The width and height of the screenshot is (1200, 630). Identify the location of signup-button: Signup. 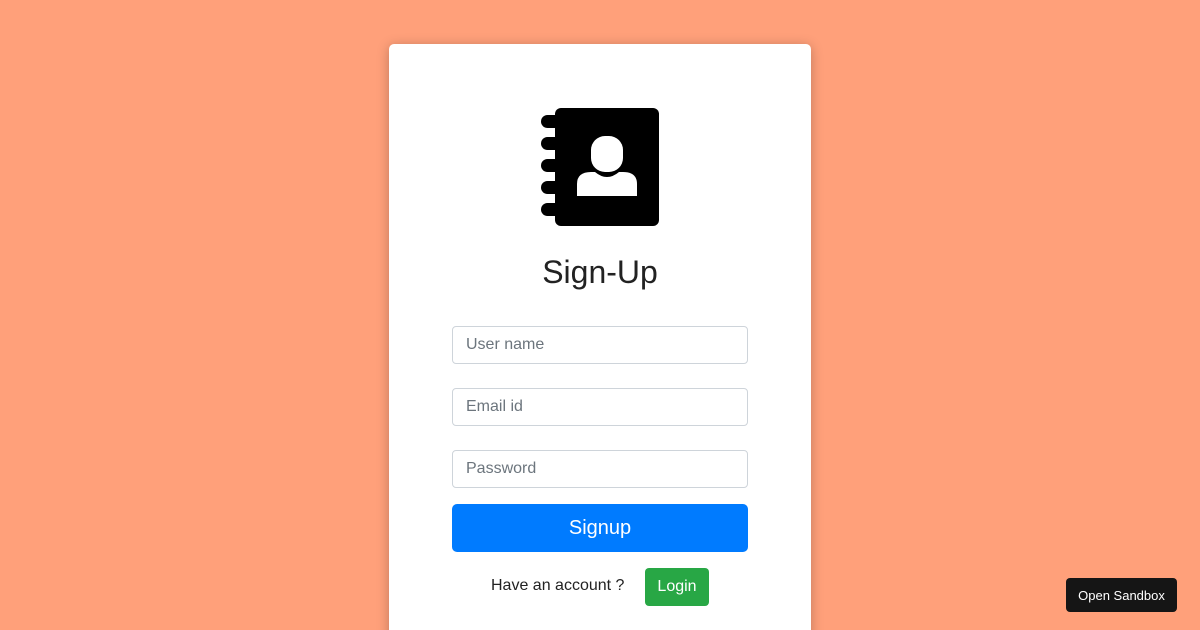
(600, 528).